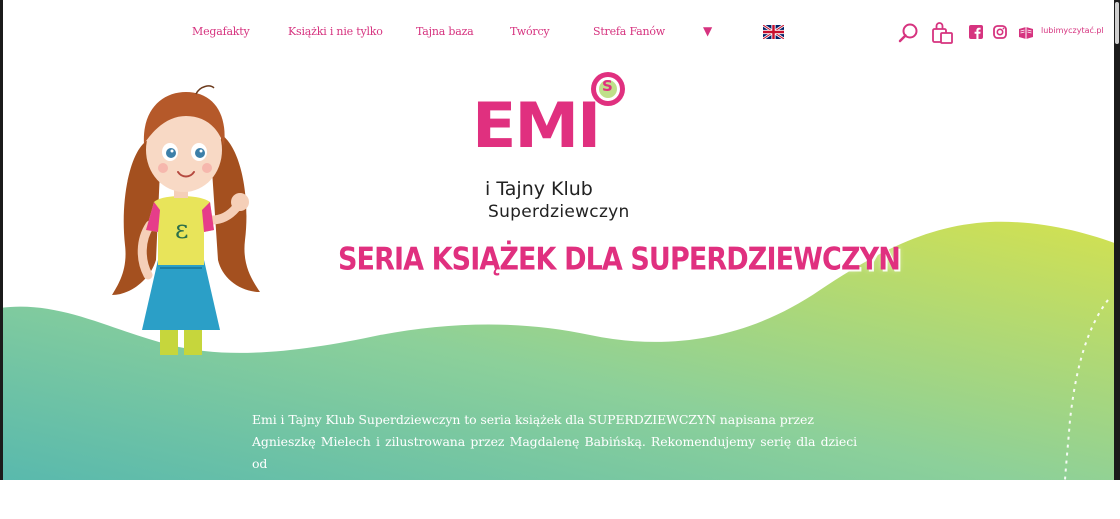 Image resolution: width=1120 pixels, height=519 pixels. I want to click on logo-title-emi: EMI, so click(536, 125).